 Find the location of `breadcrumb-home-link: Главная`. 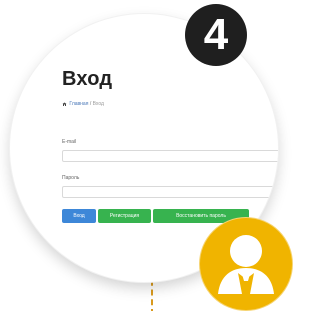

breadcrumb-home-link: Главная is located at coordinates (78, 104).